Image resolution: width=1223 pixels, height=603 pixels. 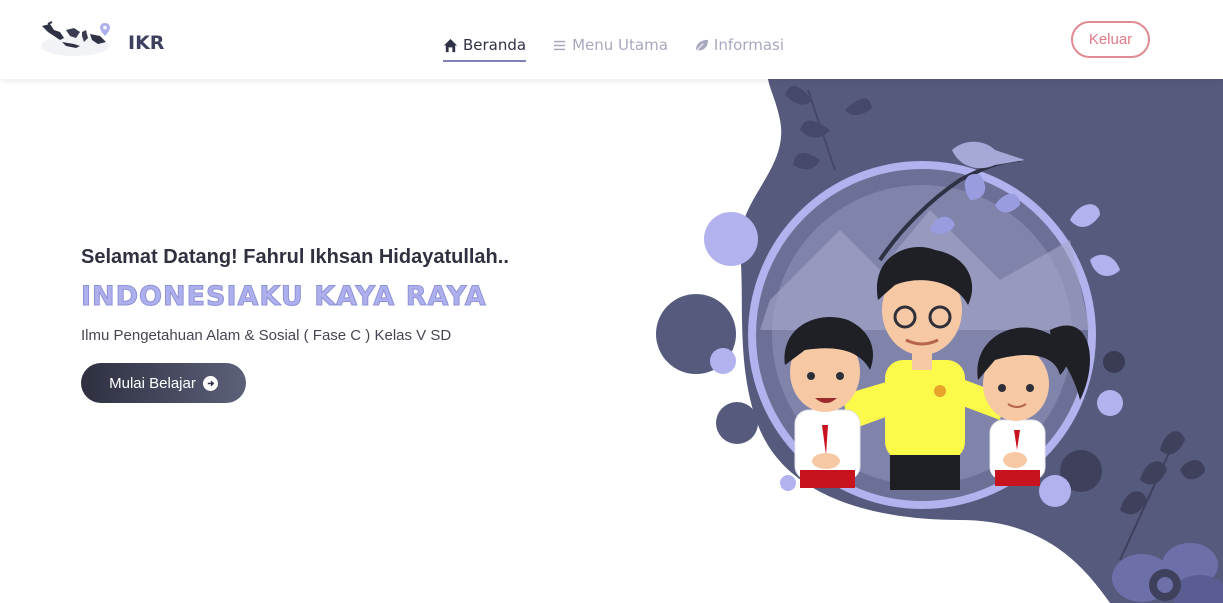 I want to click on nav-item-beranda: Beranda, so click(x=485, y=45).